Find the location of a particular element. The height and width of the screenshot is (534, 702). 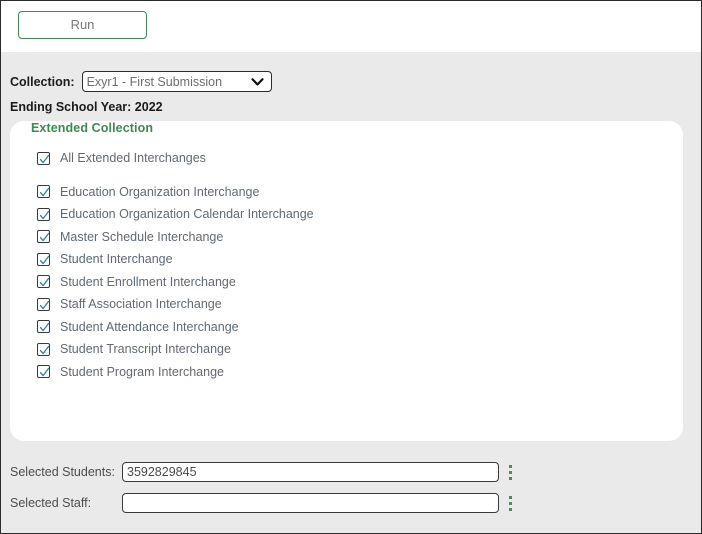

checkbox-master-schedule-interchange is located at coordinates (43, 237).